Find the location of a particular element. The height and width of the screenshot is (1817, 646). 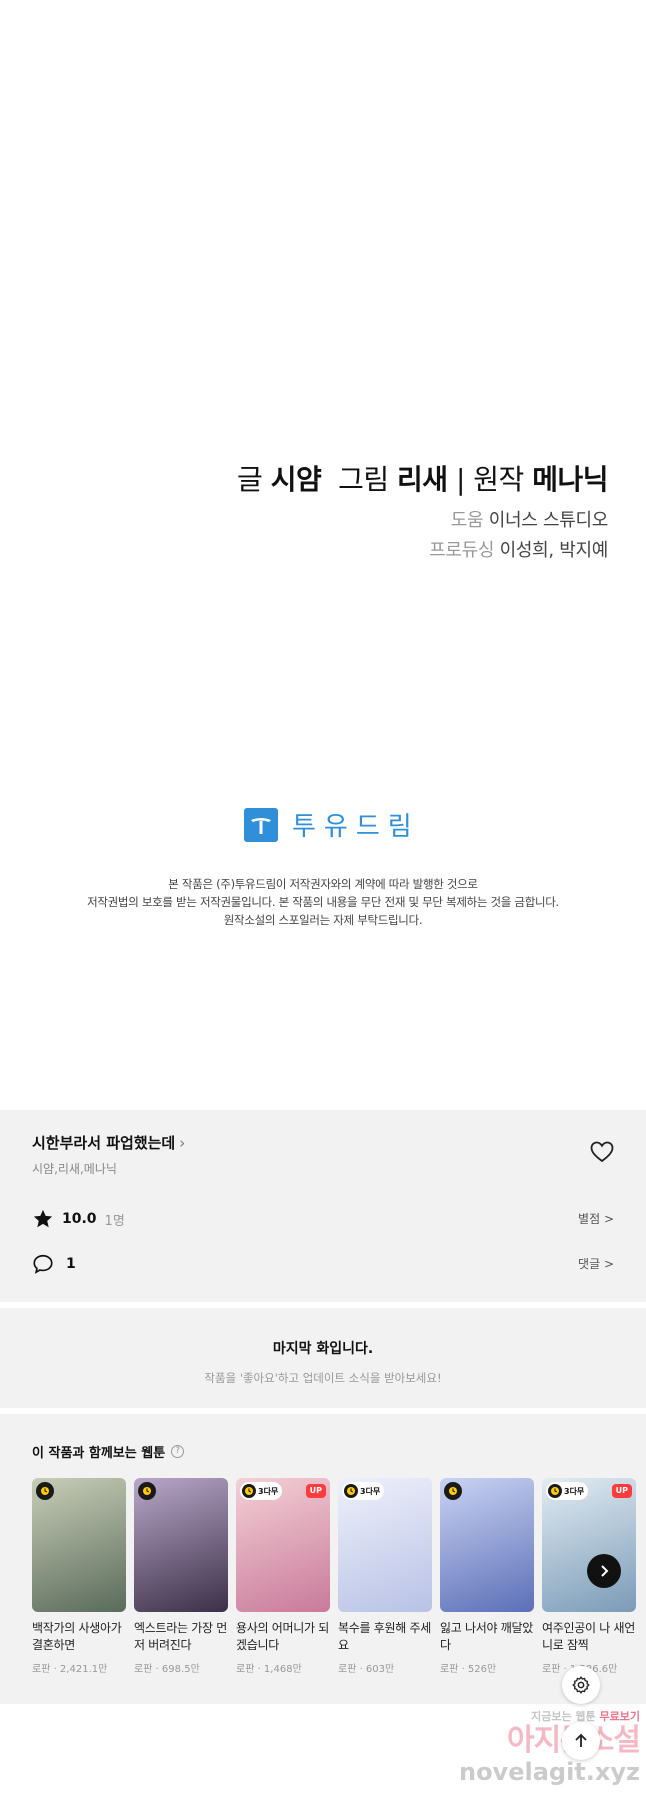

assist-name: 이너스 스튜디오 is located at coordinates (548, 520).